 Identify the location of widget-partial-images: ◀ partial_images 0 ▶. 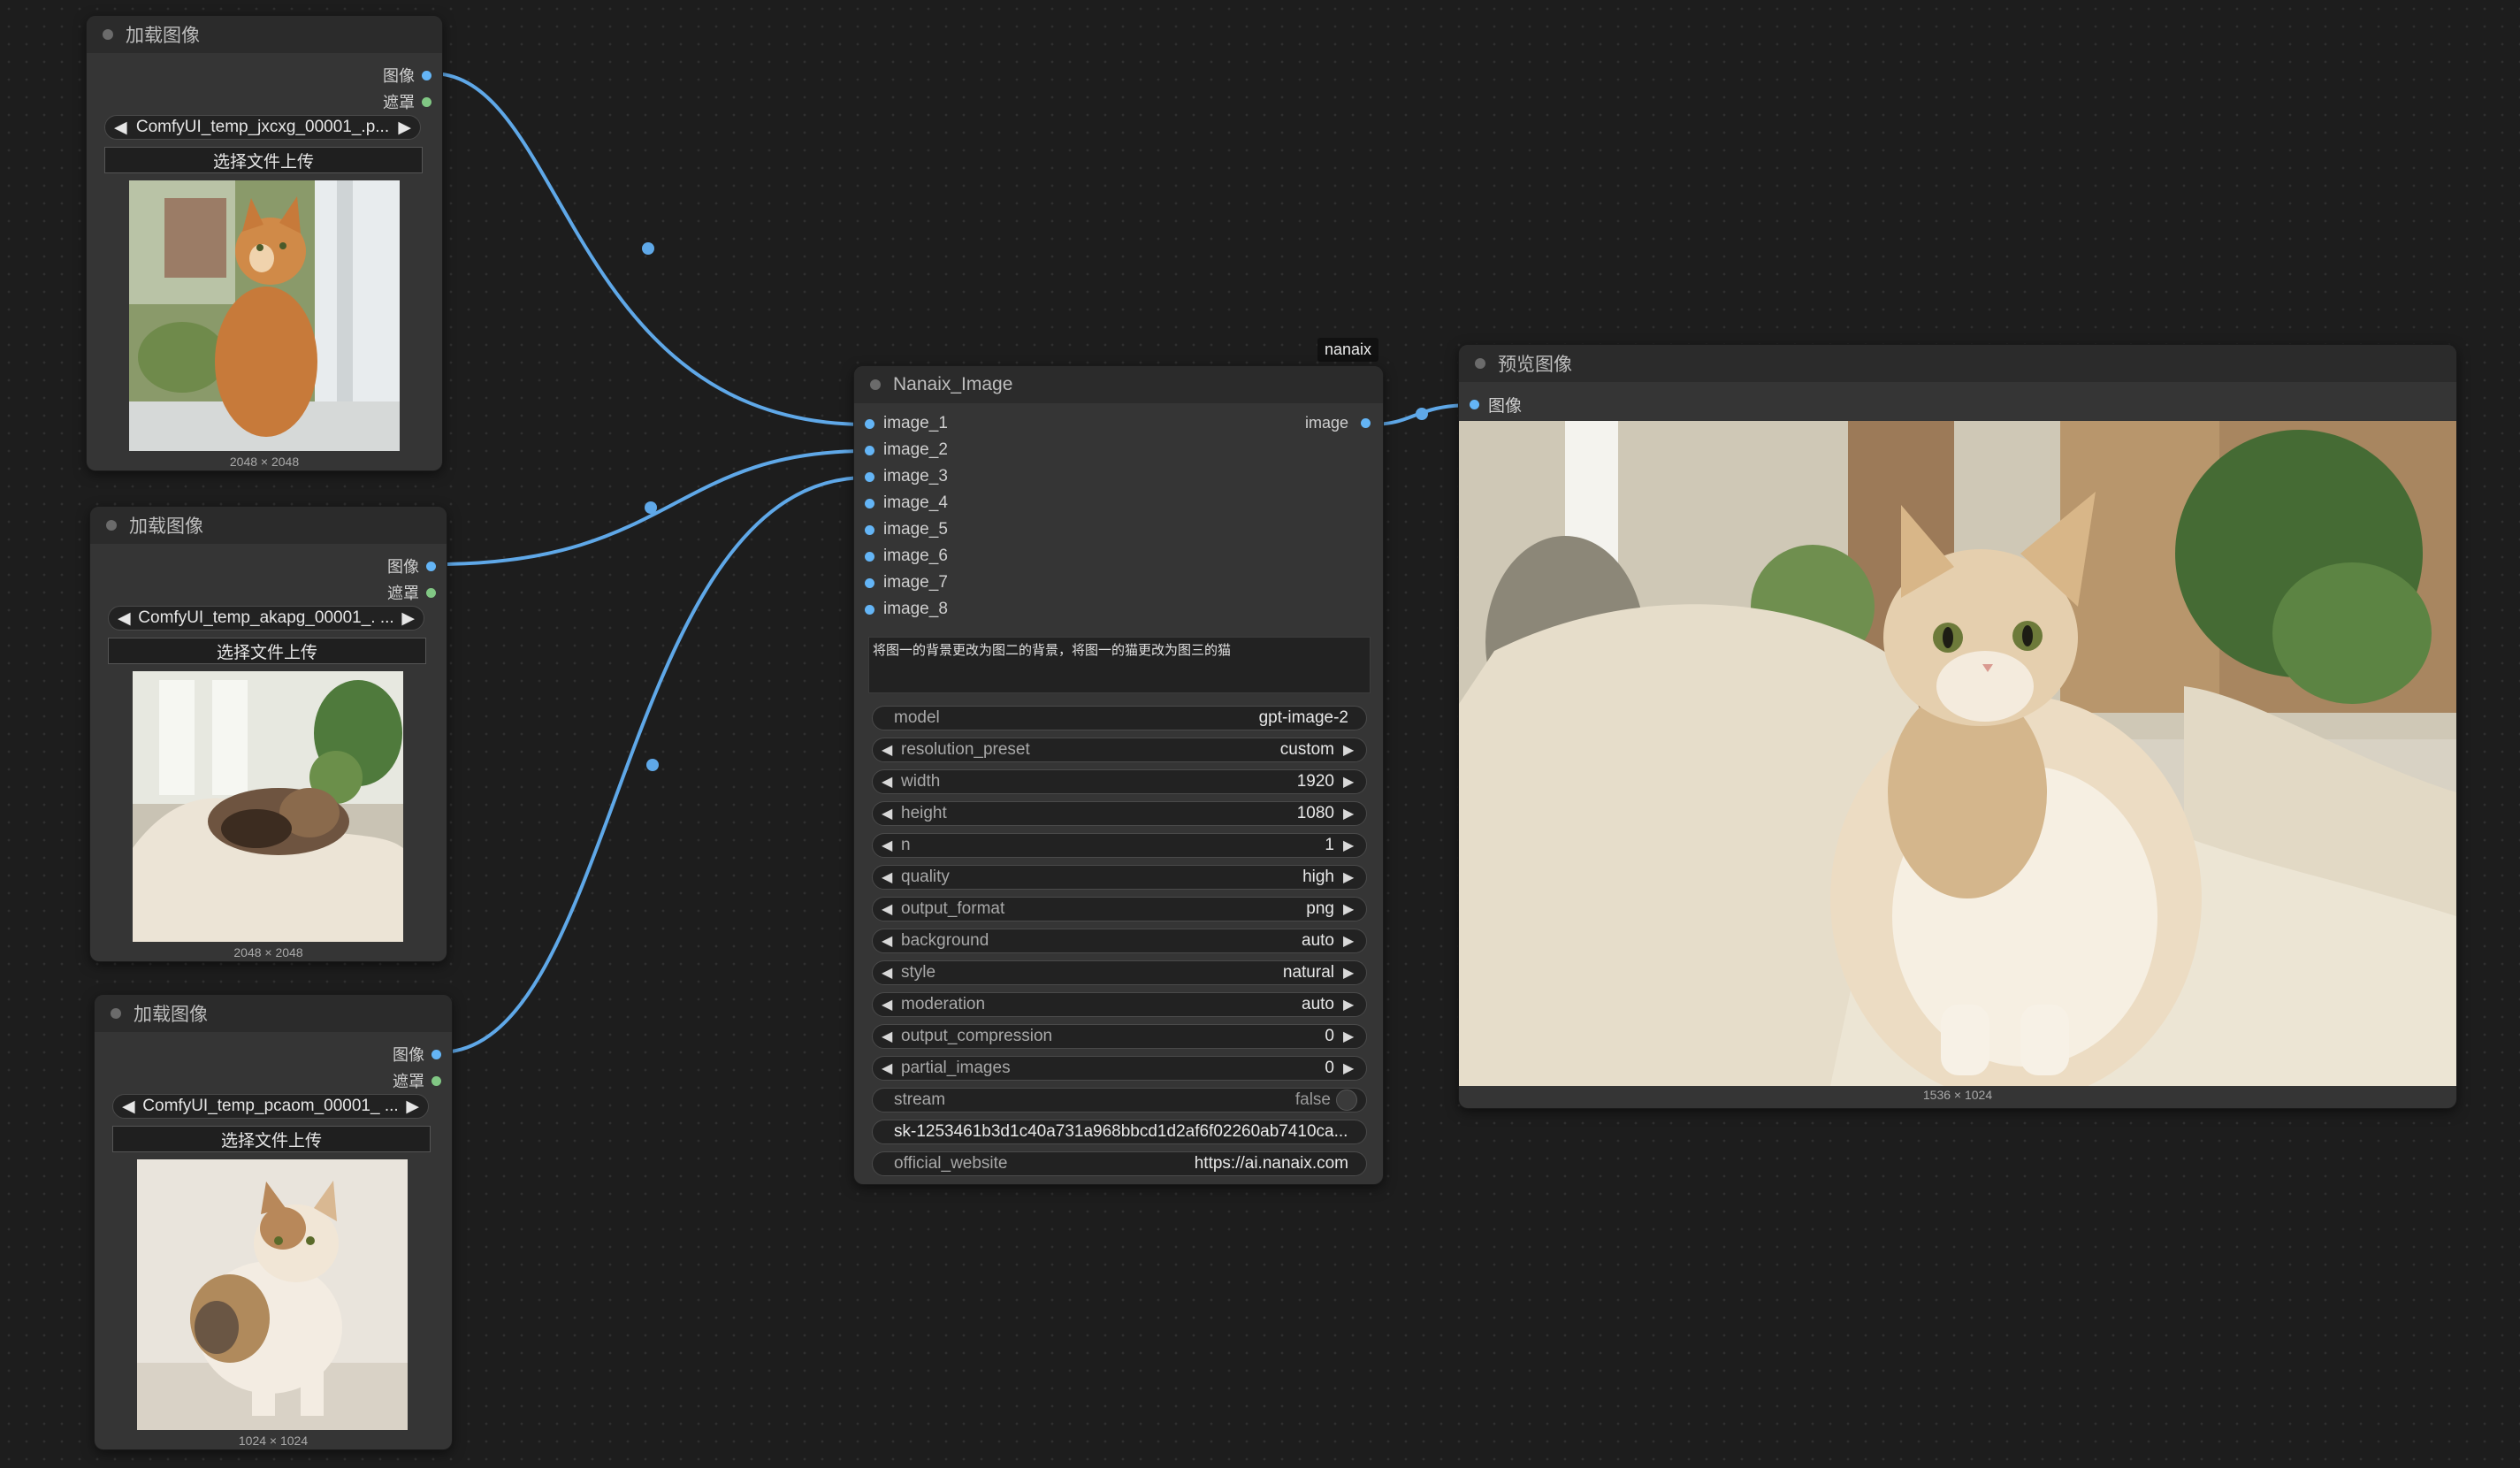
(1119, 1068).